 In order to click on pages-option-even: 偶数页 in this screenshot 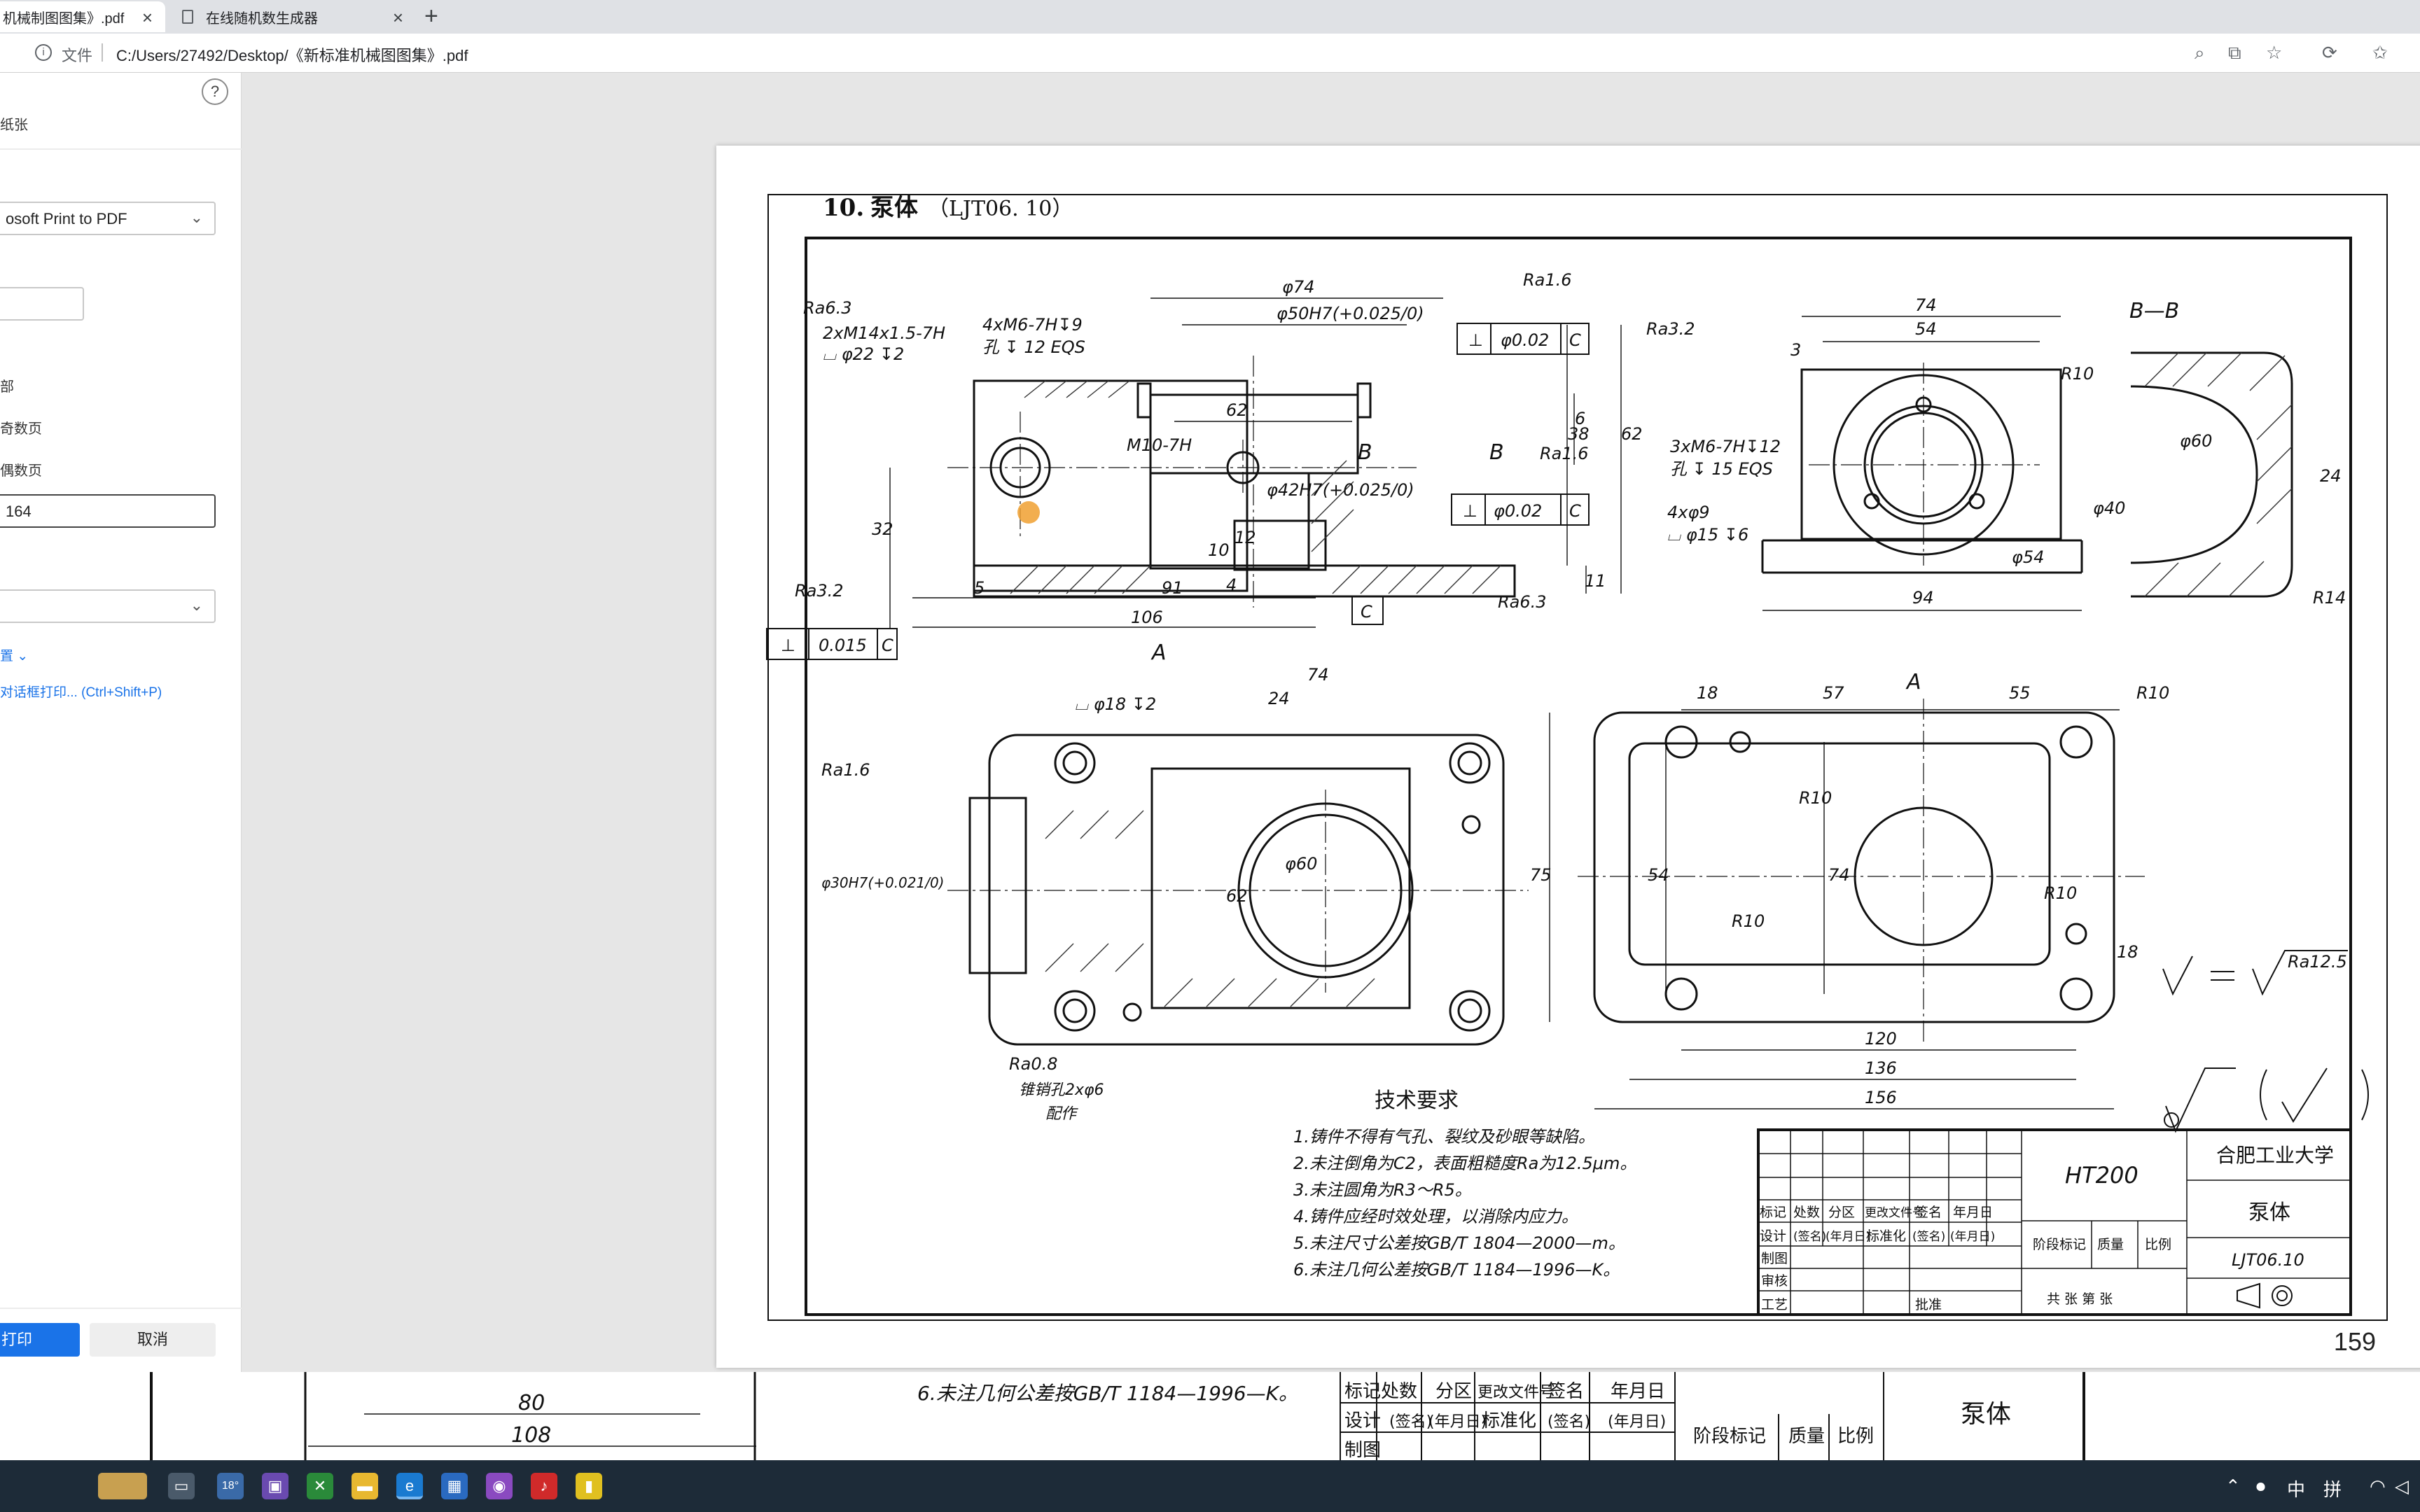, I will do `click(21, 469)`.